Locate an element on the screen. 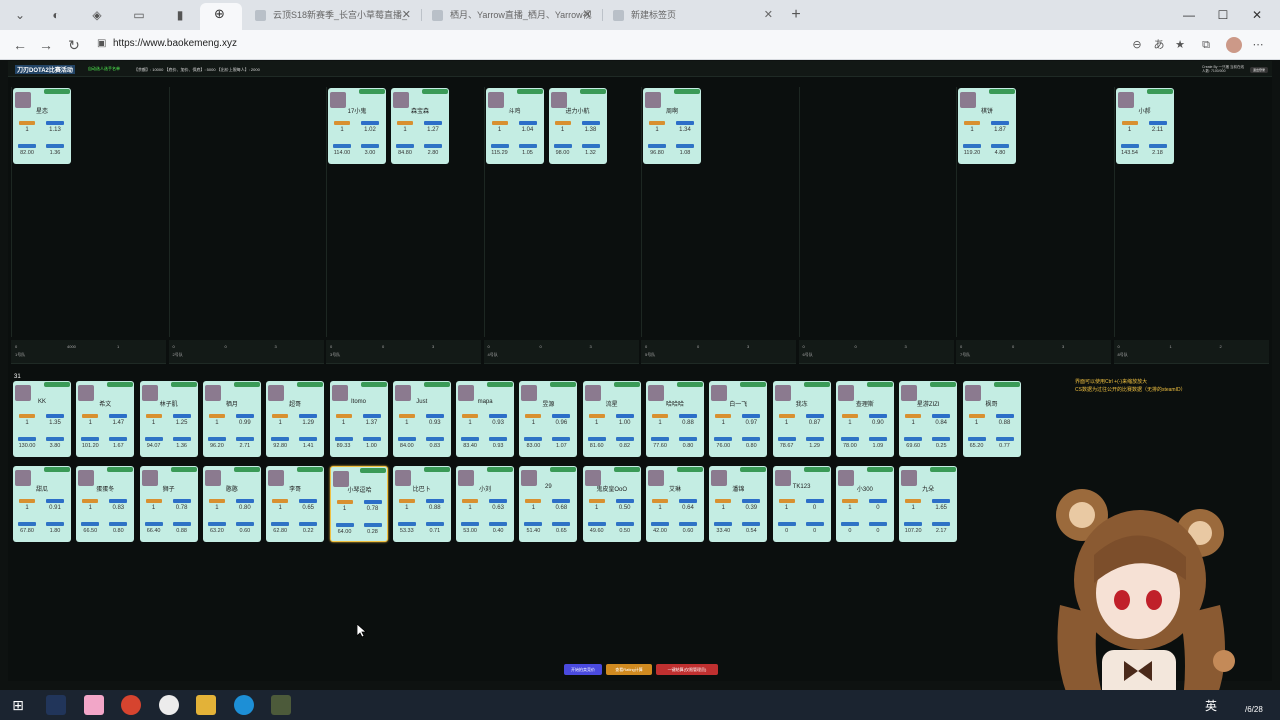  tab-3: 新建标签页 ✕ is located at coordinates (692, 16).